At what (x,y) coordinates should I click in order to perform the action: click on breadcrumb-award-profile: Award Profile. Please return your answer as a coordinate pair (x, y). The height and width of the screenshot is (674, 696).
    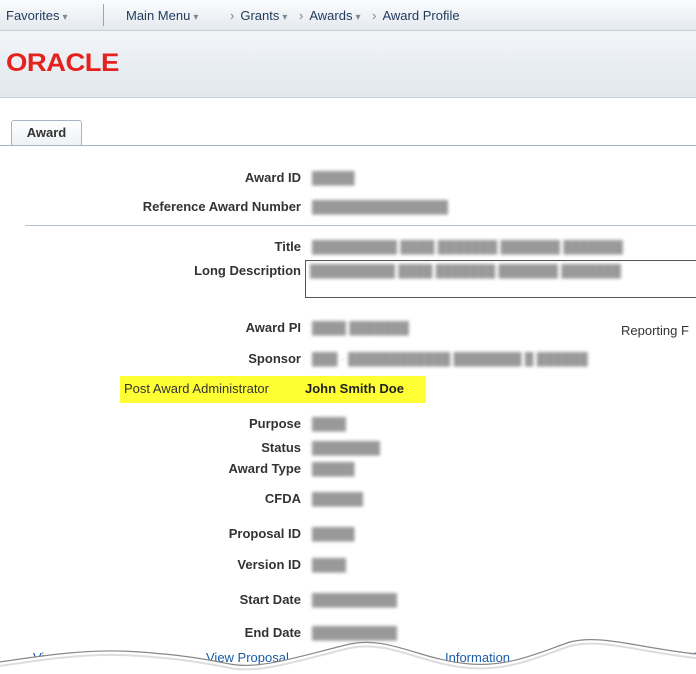
    Looking at the image, I should click on (420, 15).